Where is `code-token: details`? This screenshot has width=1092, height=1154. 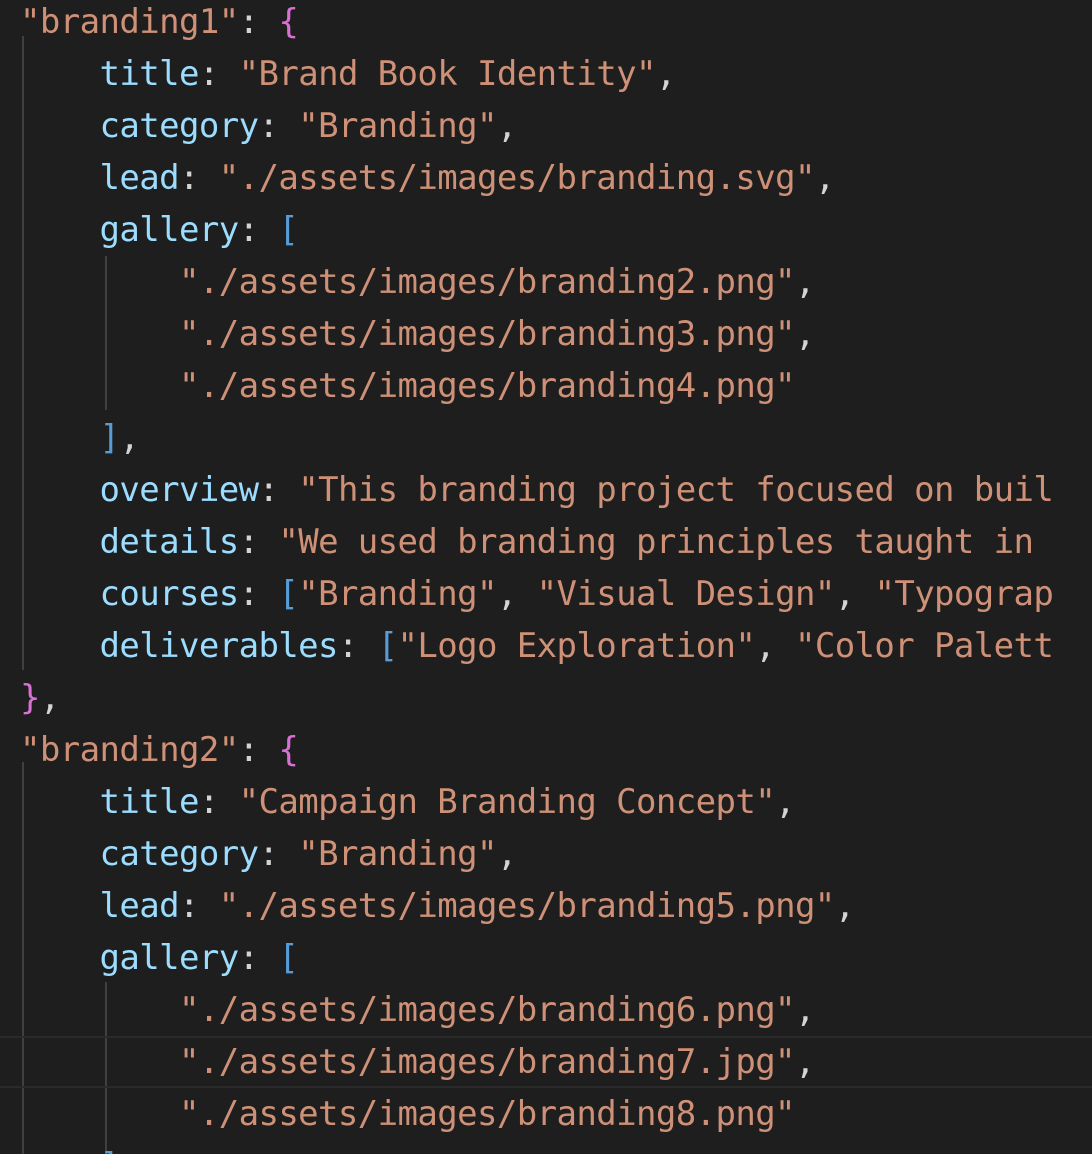
code-token: details is located at coordinates (169, 542).